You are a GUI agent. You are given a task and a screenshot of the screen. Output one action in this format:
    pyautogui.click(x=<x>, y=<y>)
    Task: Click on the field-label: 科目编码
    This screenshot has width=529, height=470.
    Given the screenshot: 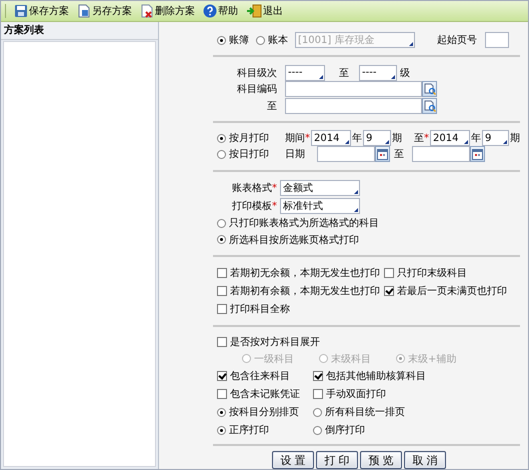 What is the action you would take?
    pyautogui.click(x=256, y=89)
    